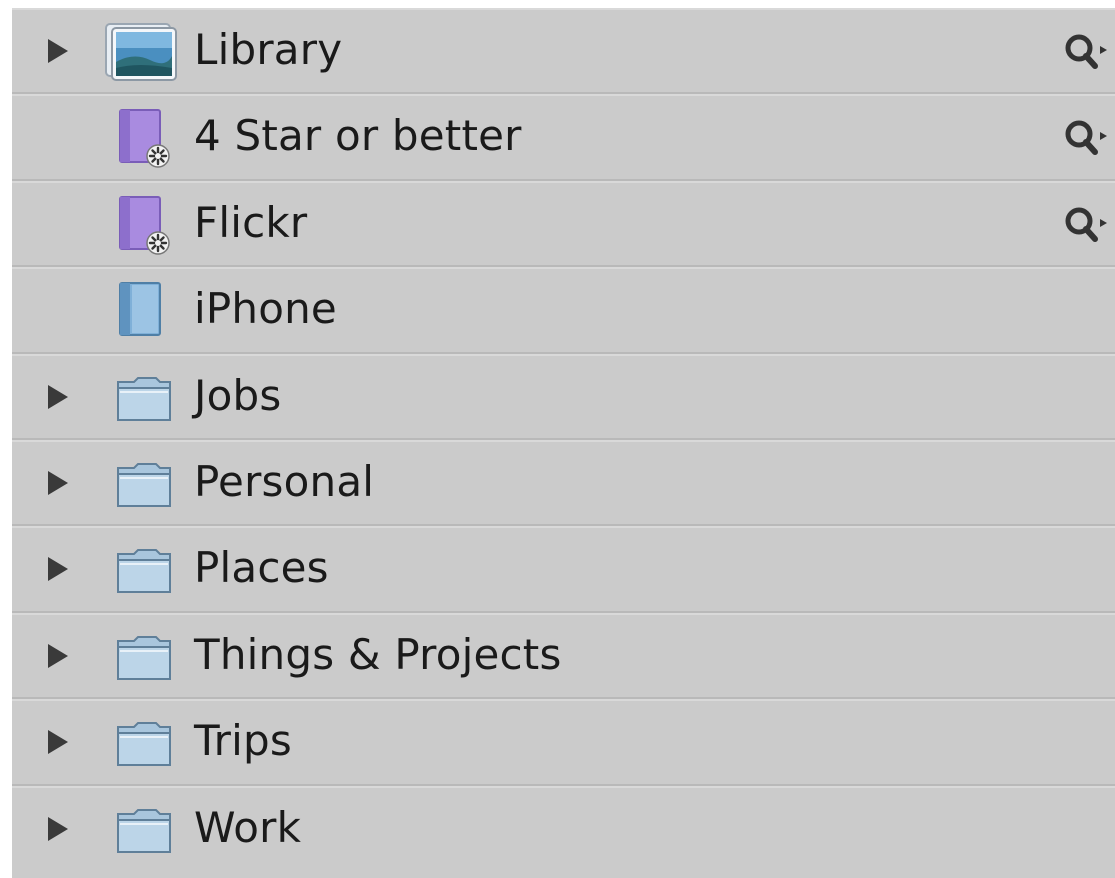  I want to click on sidebar-item-places: Places, so click(563, 569).